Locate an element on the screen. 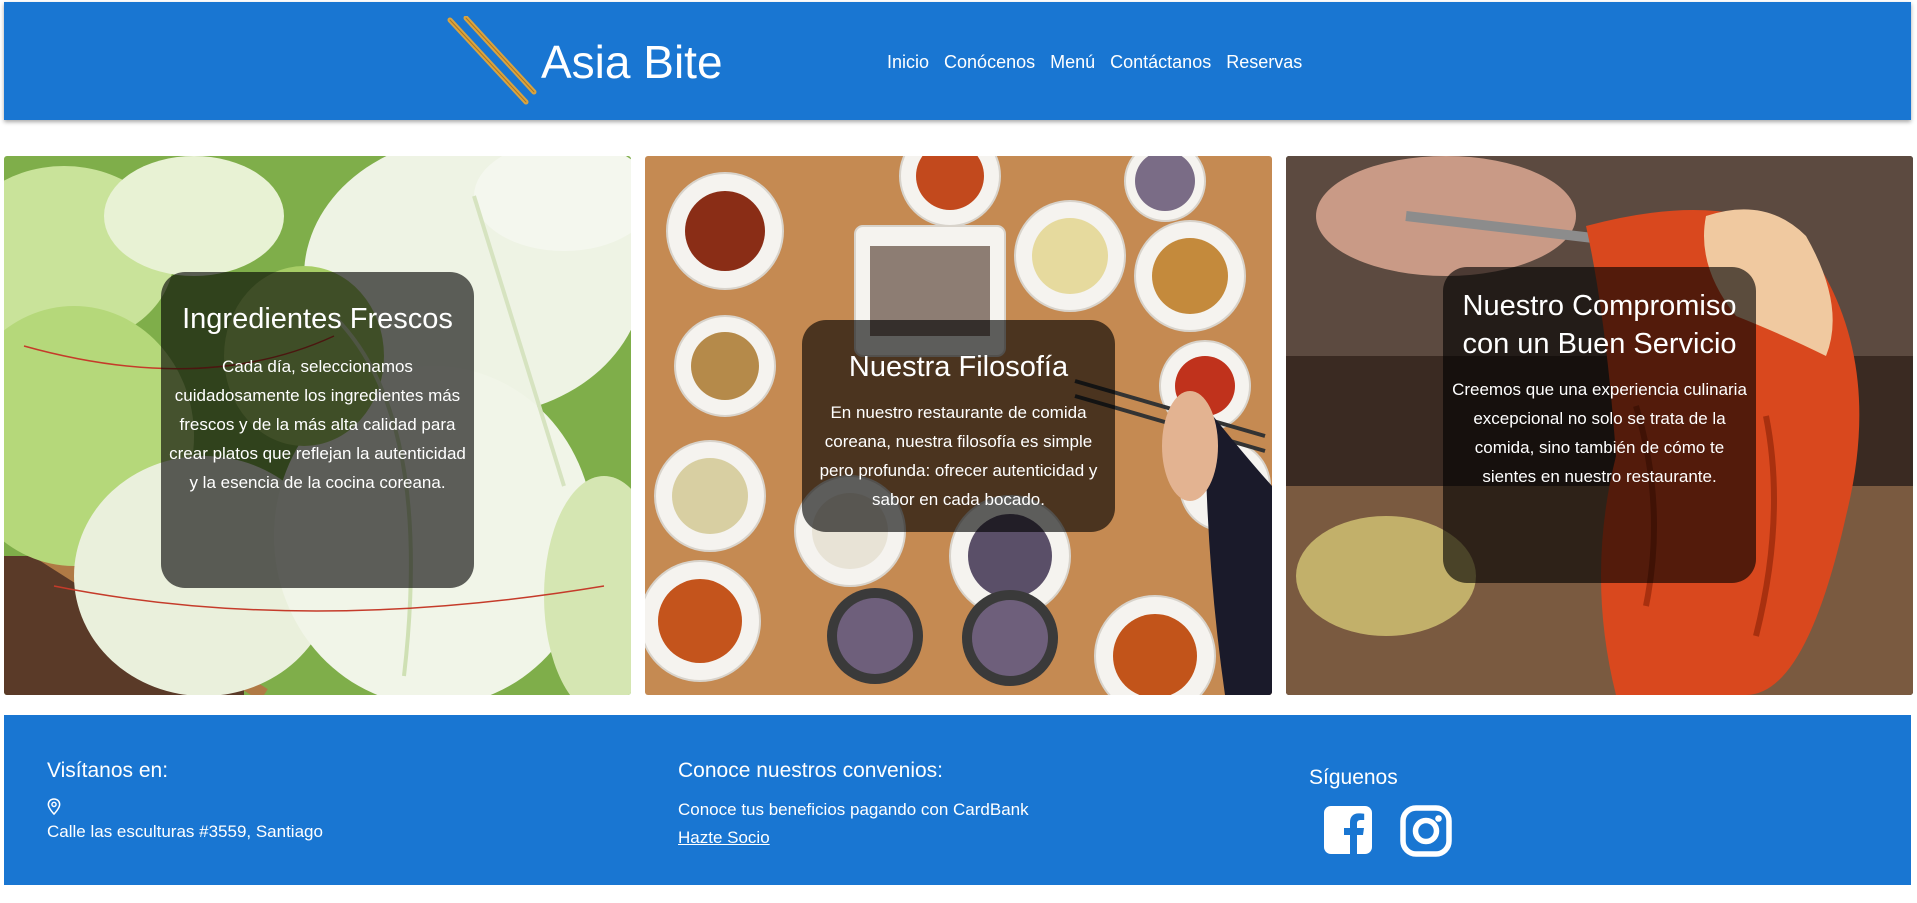 This screenshot has width=1917, height=903. nav-contactanos: Contáctanos is located at coordinates (1160, 62).